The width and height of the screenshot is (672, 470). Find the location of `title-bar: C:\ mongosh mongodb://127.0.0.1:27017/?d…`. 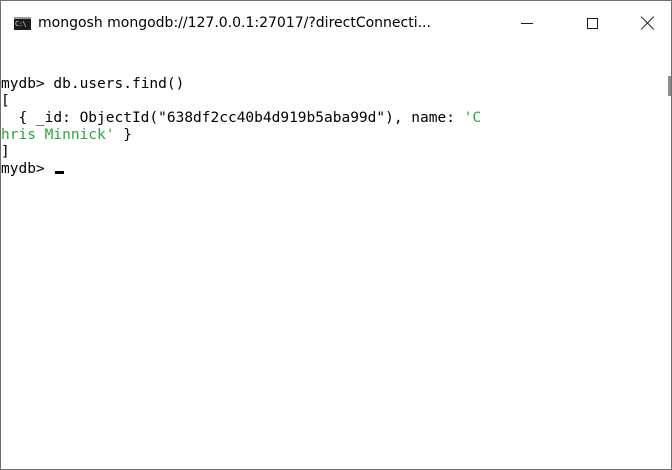

title-bar: C:\ mongosh mongodb://127.0.0.1:27017/?d… is located at coordinates (336, 23).